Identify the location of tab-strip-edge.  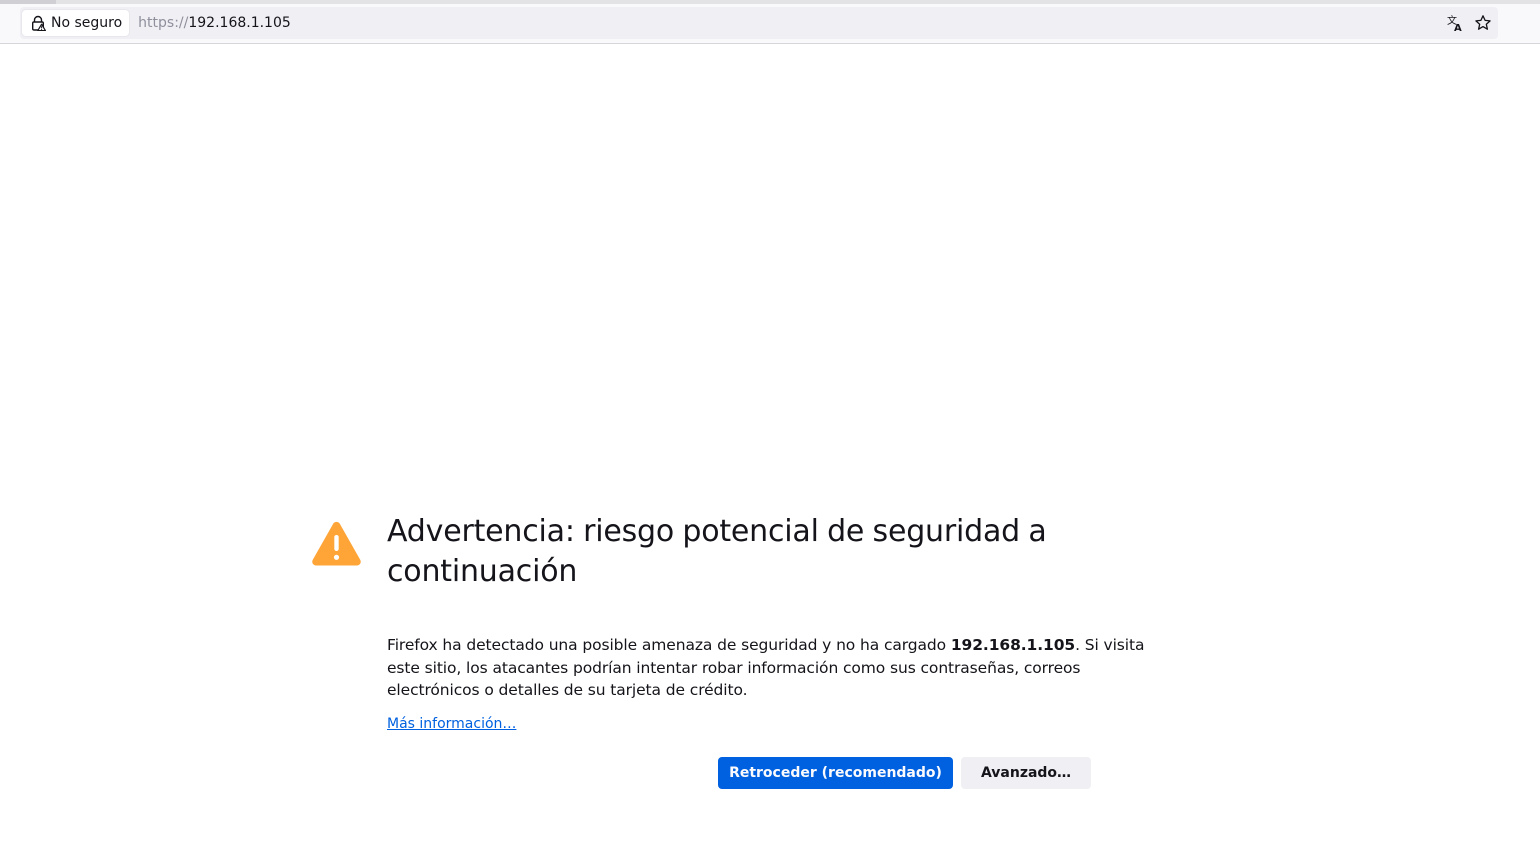
(770, 2).